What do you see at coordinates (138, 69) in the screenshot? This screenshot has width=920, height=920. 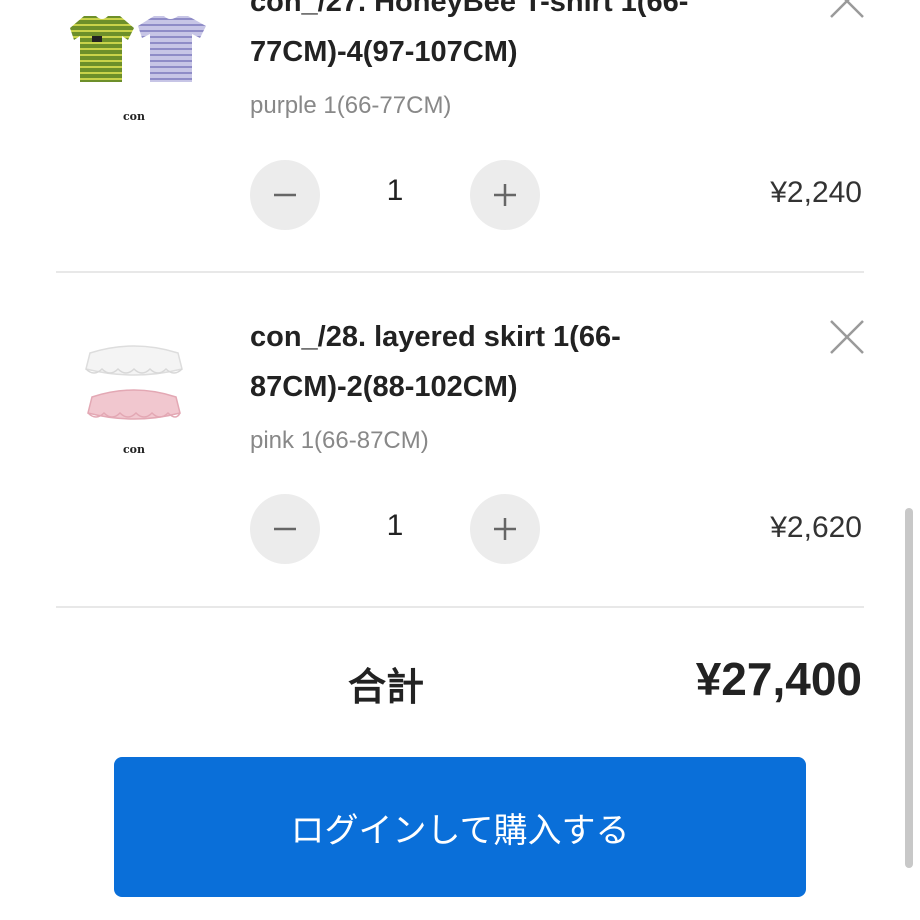 I see `striped-tshirts-image: con` at bounding box center [138, 69].